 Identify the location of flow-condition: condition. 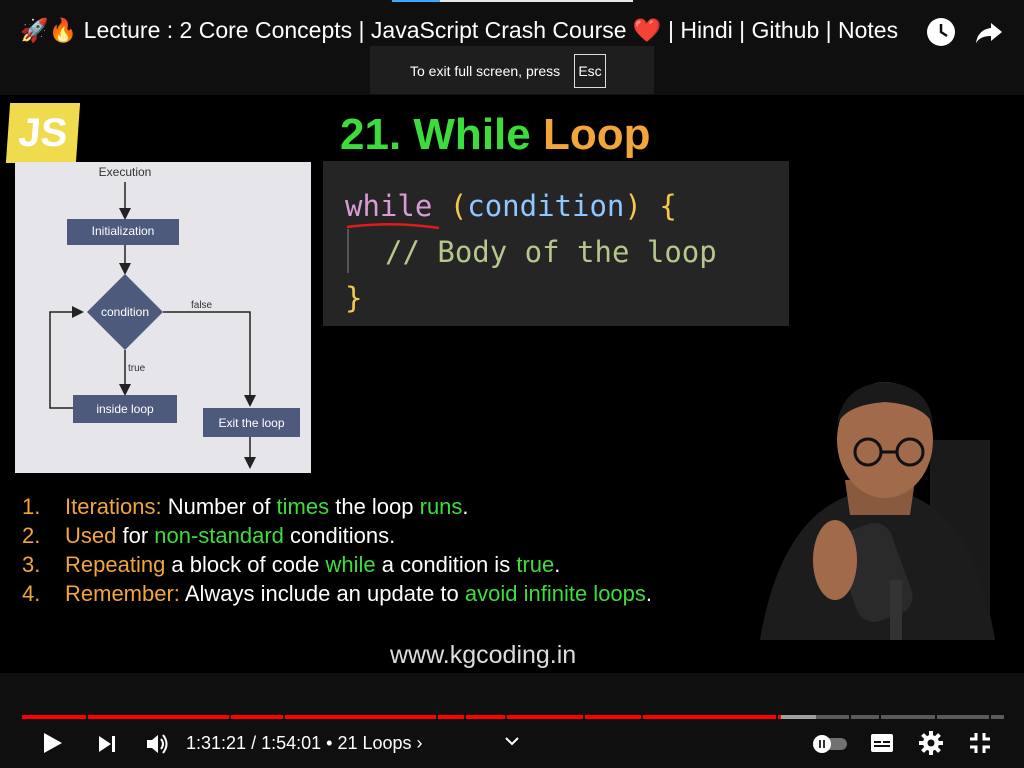
(125, 312).